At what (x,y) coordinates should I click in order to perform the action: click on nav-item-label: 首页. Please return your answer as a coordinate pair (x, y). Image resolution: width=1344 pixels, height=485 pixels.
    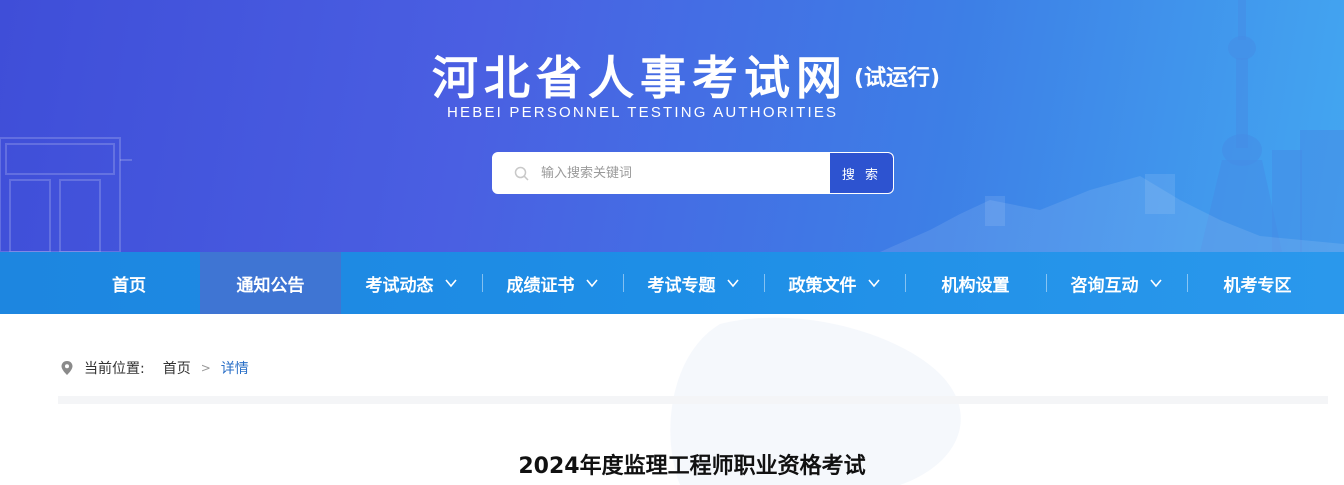
    Looking at the image, I should click on (129, 285).